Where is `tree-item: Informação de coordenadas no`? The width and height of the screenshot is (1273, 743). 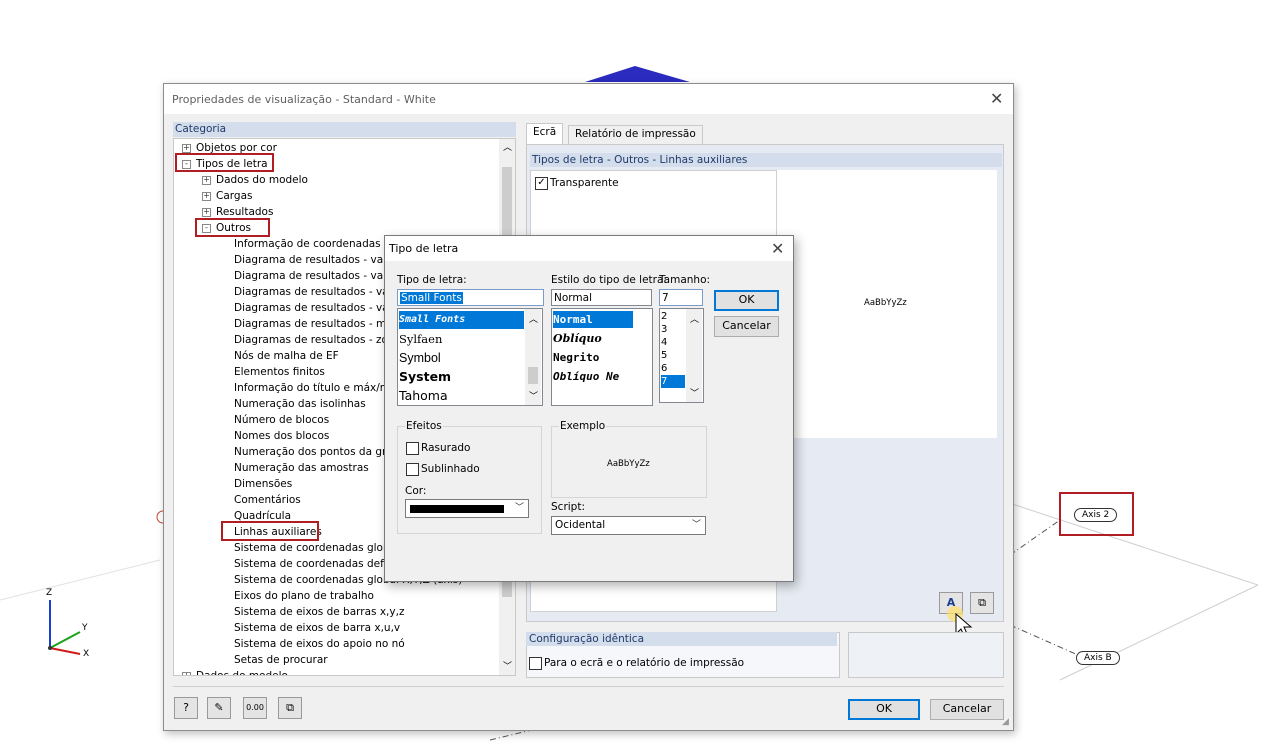 tree-item: Informação de coordenadas no is located at coordinates (315, 244).